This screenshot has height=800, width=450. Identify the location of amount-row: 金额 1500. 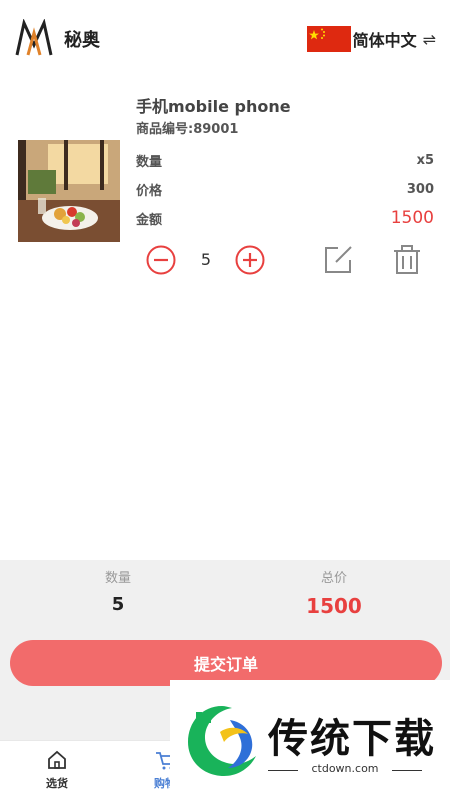
(285, 218).